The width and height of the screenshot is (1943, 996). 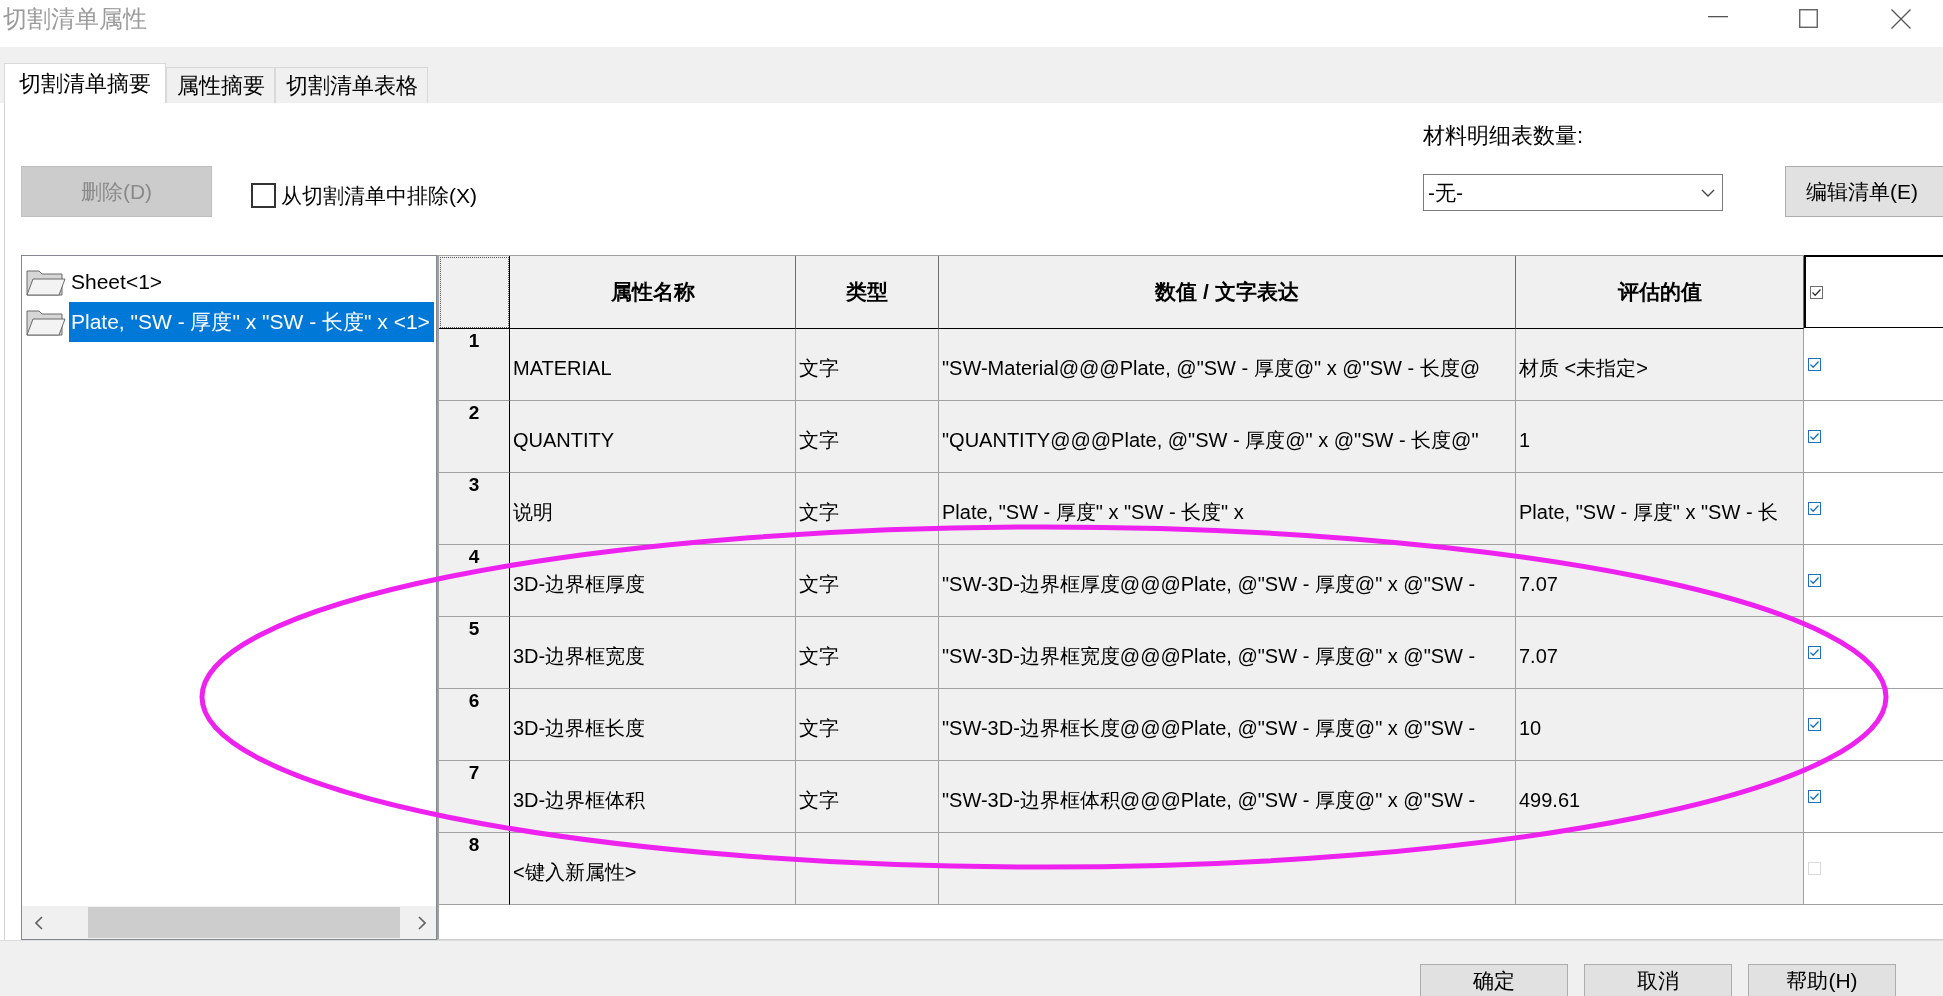 What do you see at coordinates (1660, 725) in the screenshot?
I see `table-cell: 10` at bounding box center [1660, 725].